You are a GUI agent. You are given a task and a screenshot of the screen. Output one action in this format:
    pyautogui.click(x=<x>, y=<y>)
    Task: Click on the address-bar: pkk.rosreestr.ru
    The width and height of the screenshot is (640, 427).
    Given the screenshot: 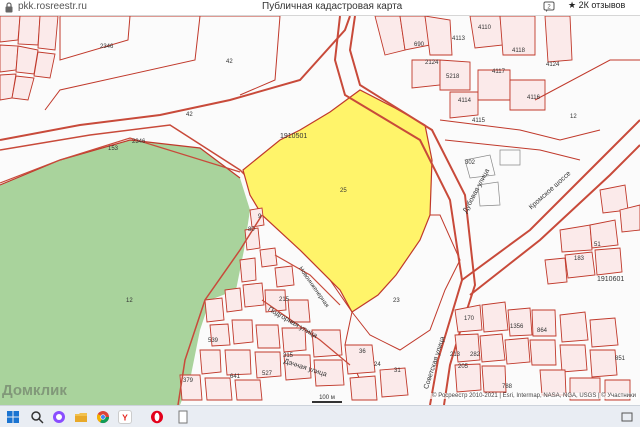 What is the action you would take?
    pyautogui.click(x=52, y=6)
    